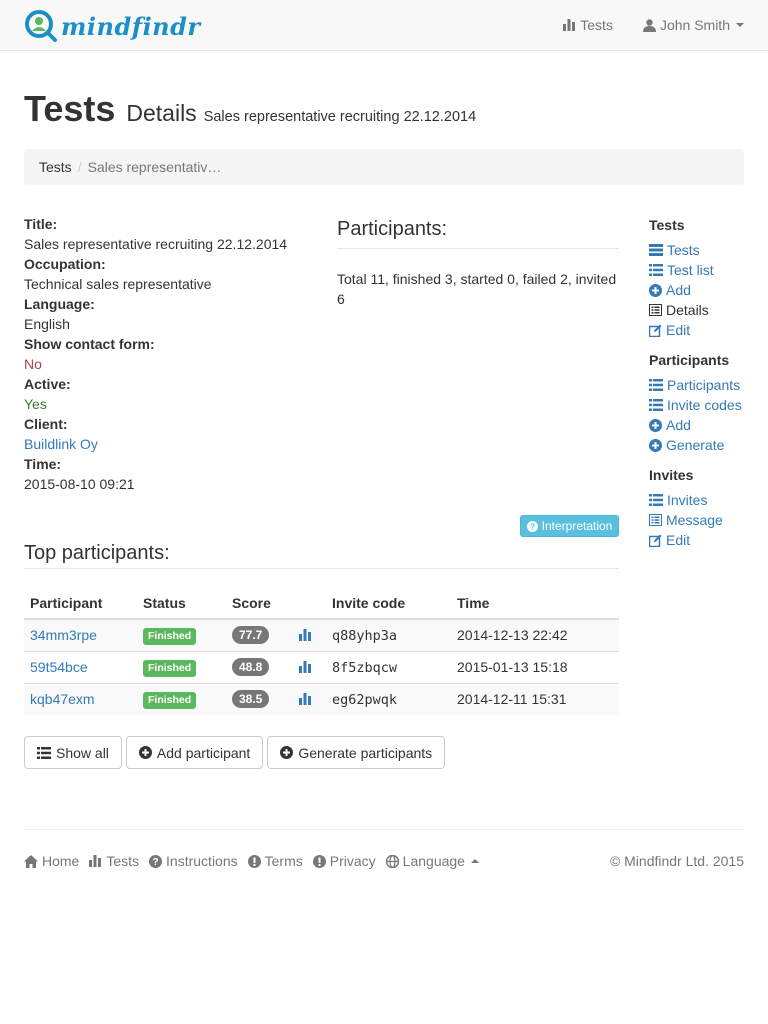 The width and height of the screenshot is (768, 1024). Describe the element at coordinates (82, 752) in the screenshot. I see `show-all-label: Show all` at that location.